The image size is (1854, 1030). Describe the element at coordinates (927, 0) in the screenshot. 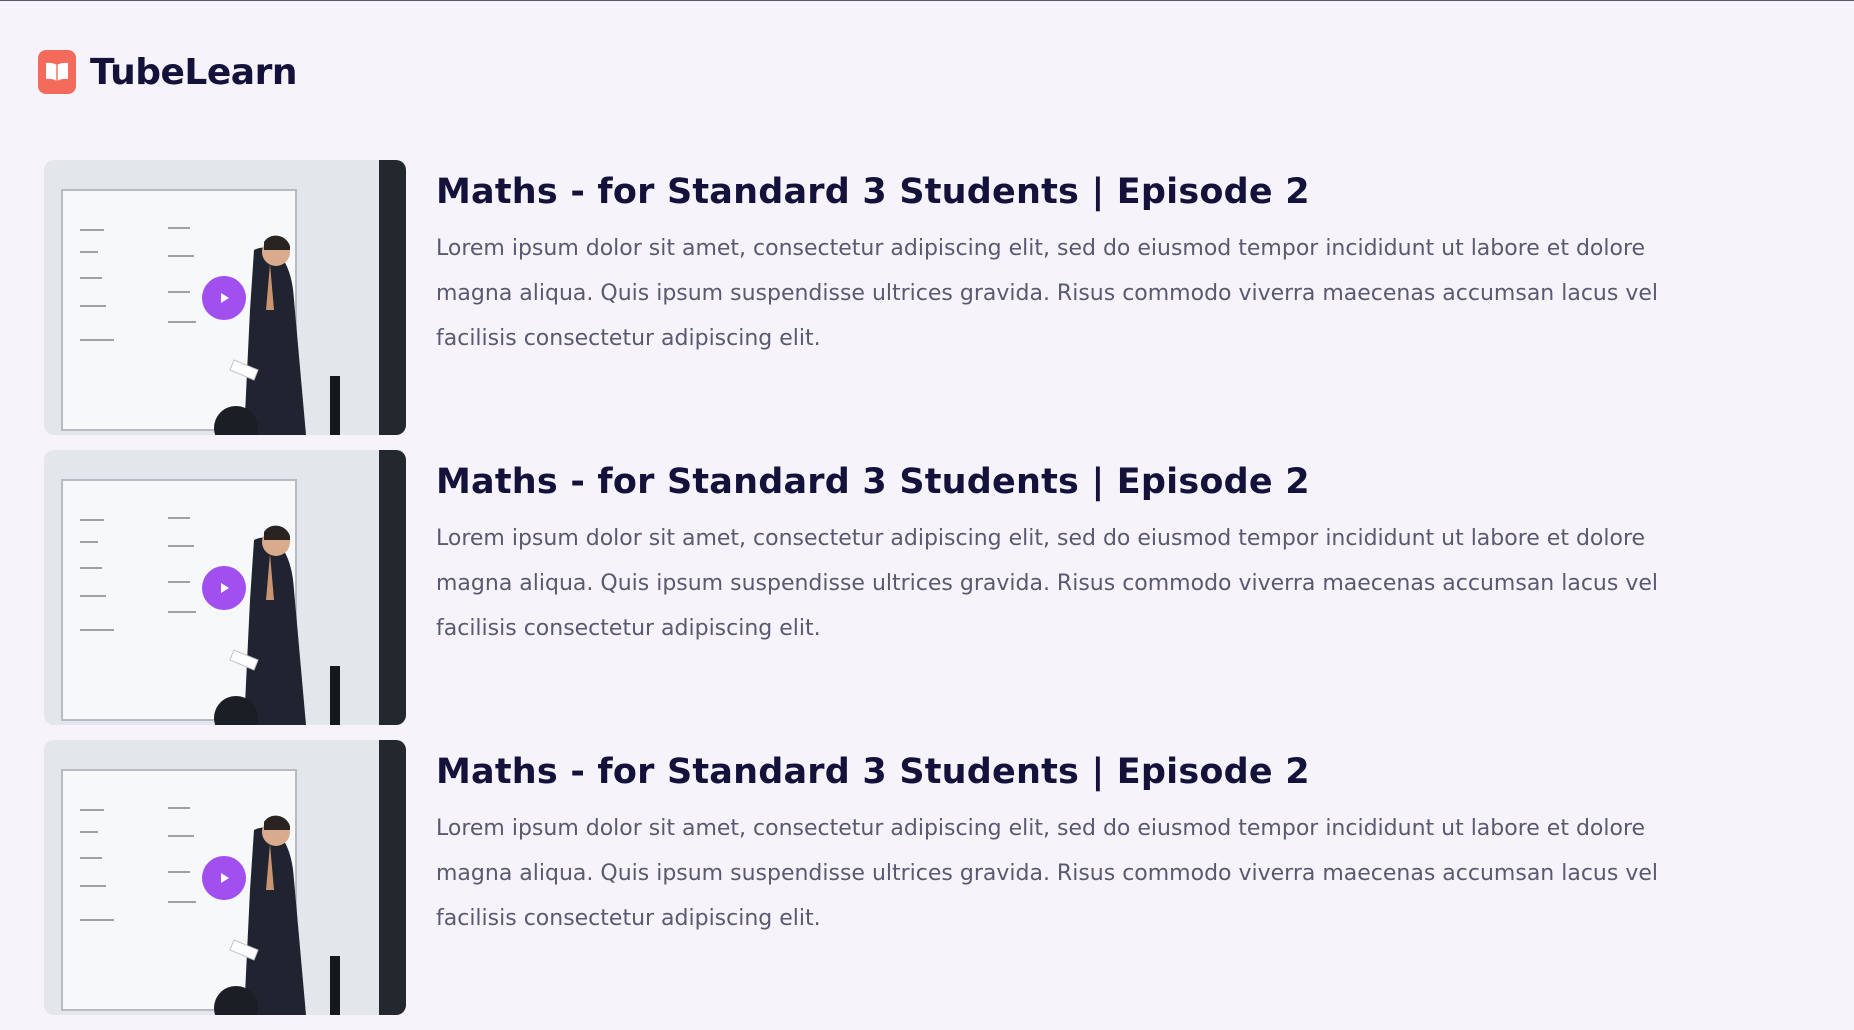

I see `top-divider` at that location.